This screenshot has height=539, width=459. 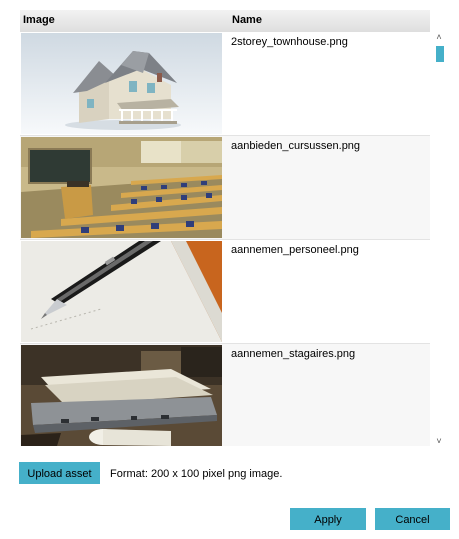 I want to click on file-name: aanbieden_cursussen.png, so click(x=296, y=146).